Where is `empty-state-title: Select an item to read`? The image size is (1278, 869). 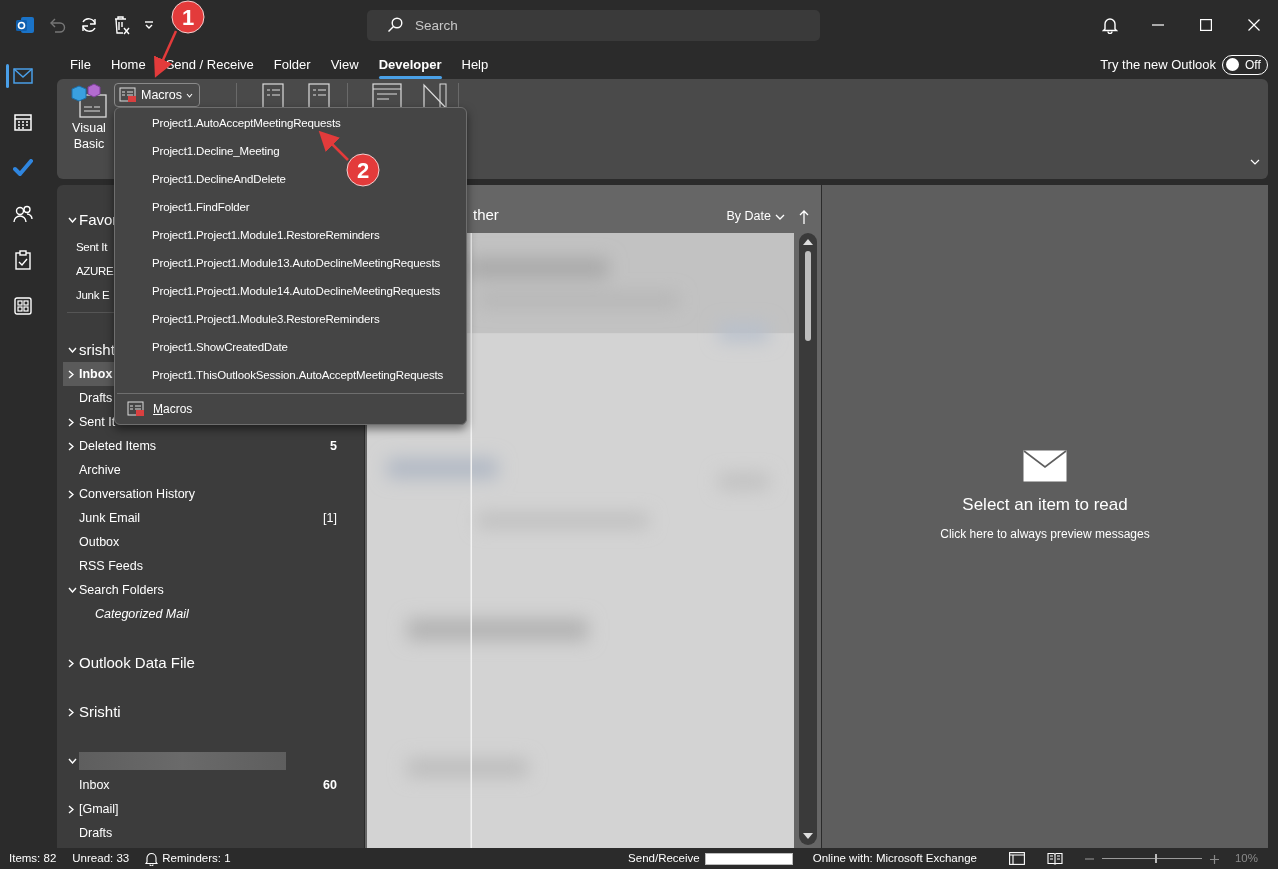 empty-state-title: Select an item to read is located at coordinates (1045, 505).